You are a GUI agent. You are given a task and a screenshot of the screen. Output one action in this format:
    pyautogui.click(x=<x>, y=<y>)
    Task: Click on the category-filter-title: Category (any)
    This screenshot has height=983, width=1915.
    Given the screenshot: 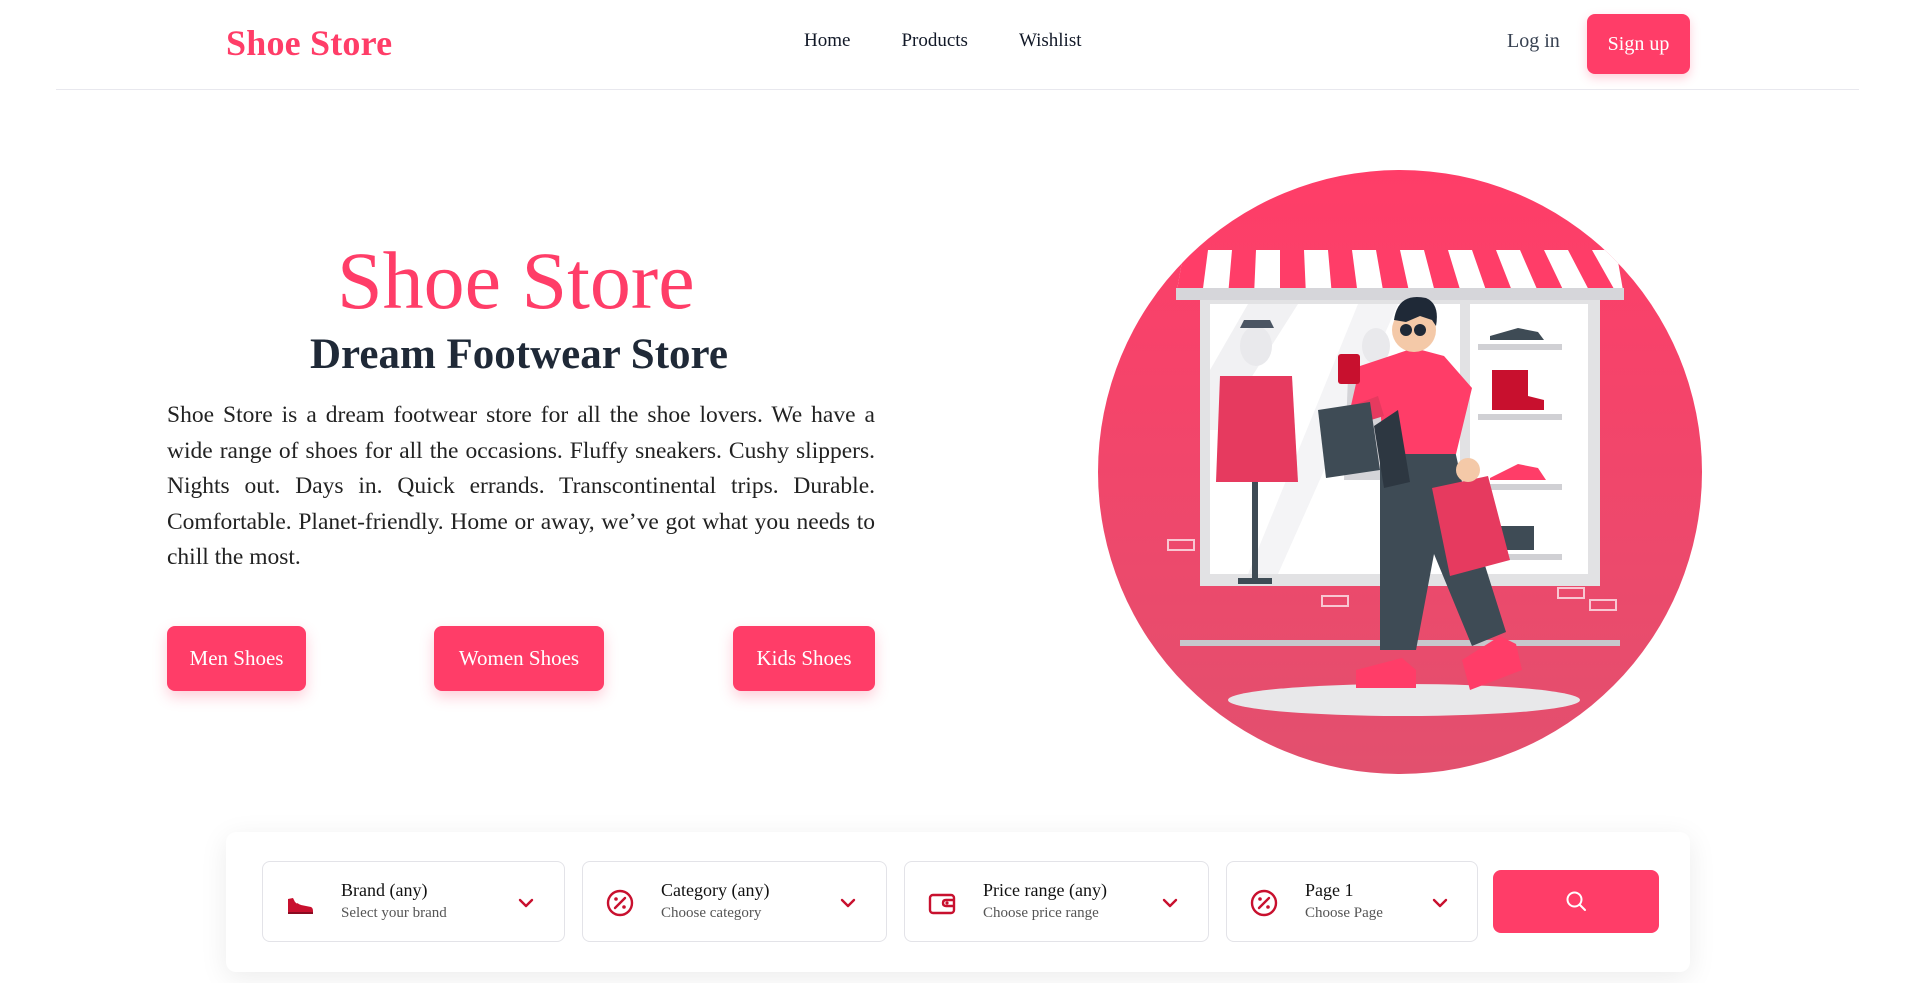 What is the action you would take?
    pyautogui.click(x=715, y=890)
    